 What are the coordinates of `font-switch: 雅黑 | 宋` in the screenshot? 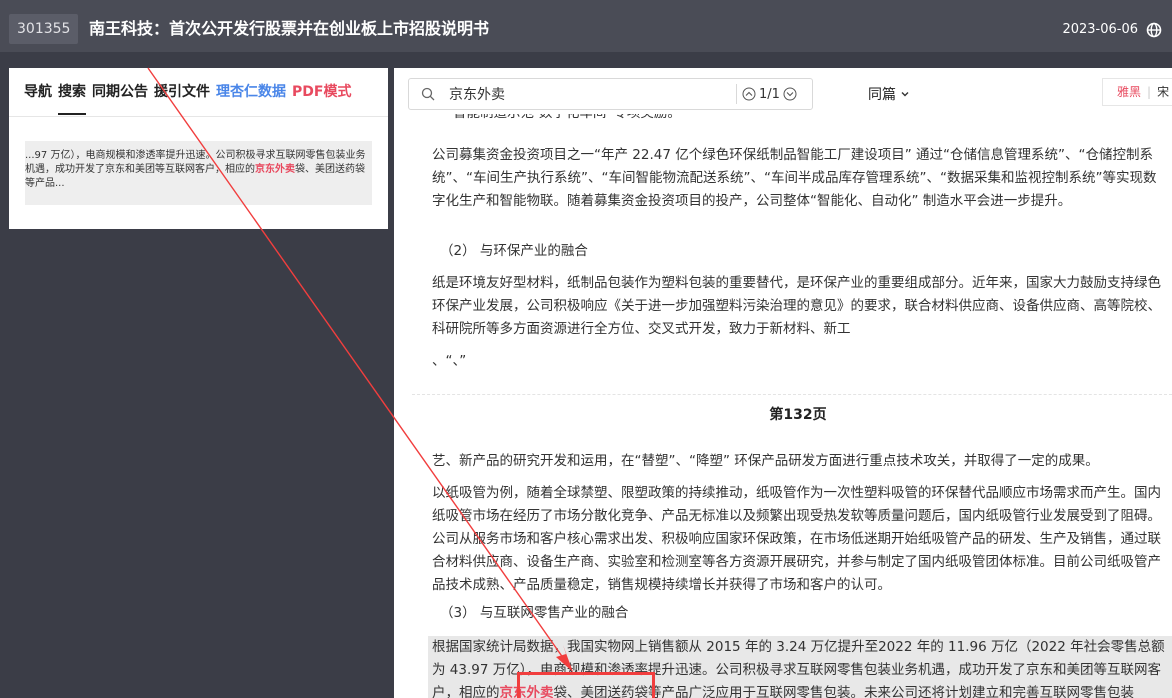 It's located at (1137, 92).